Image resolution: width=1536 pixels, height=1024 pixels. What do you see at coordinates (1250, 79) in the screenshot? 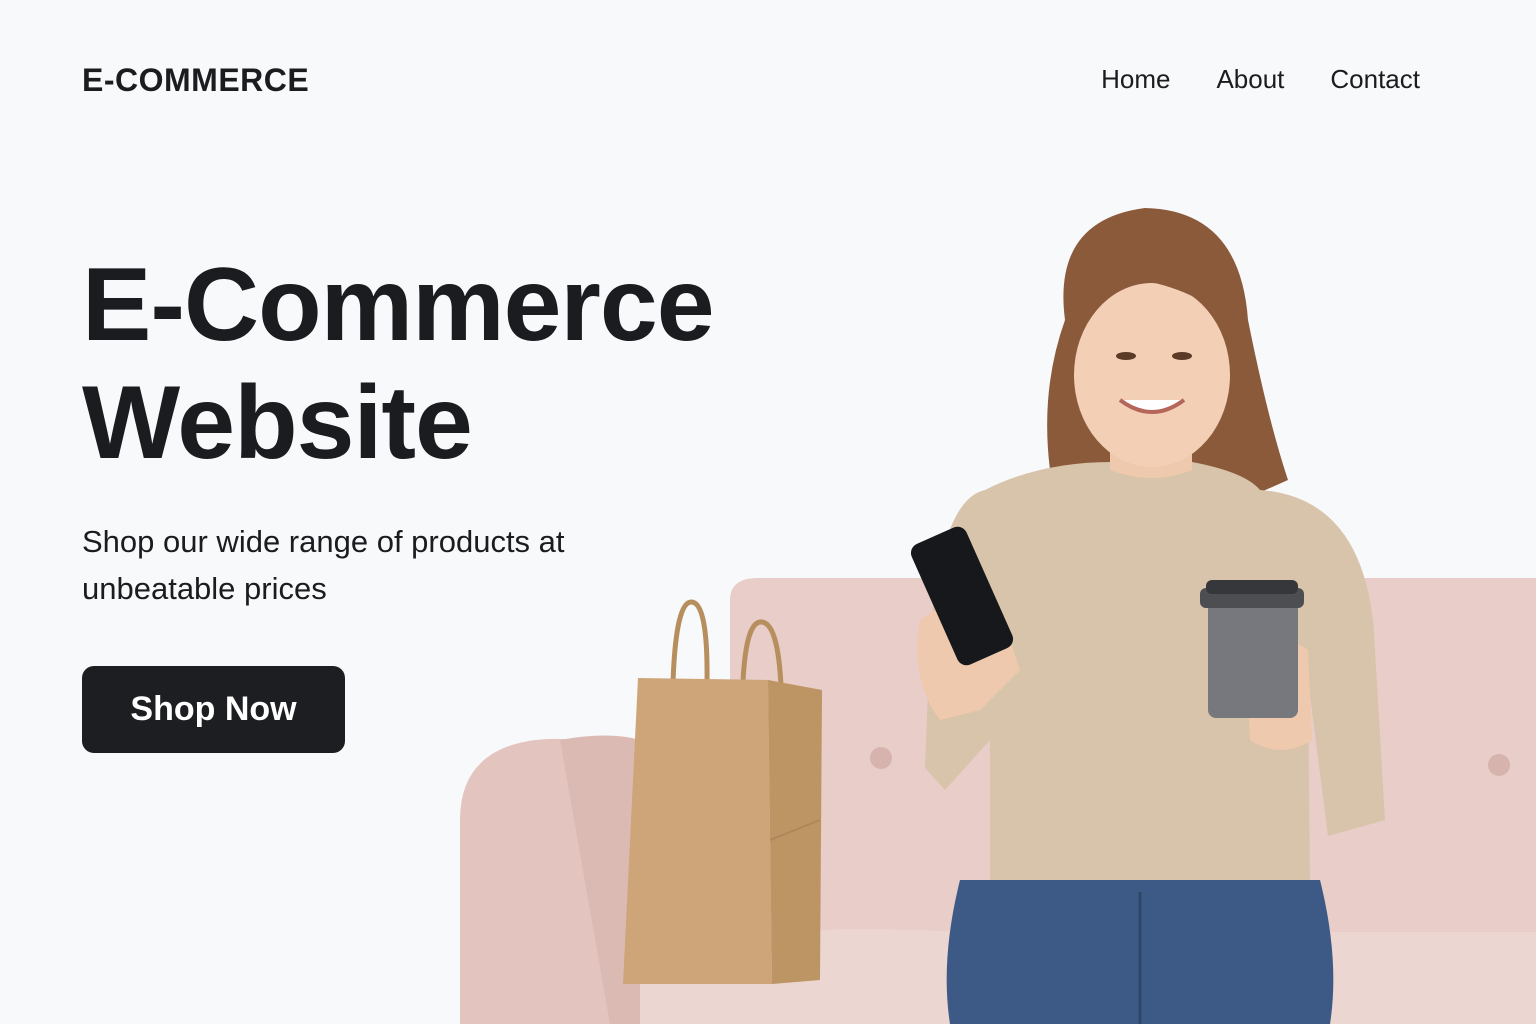
I see `nav-link-about: About` at bounding box center [1250, 79].